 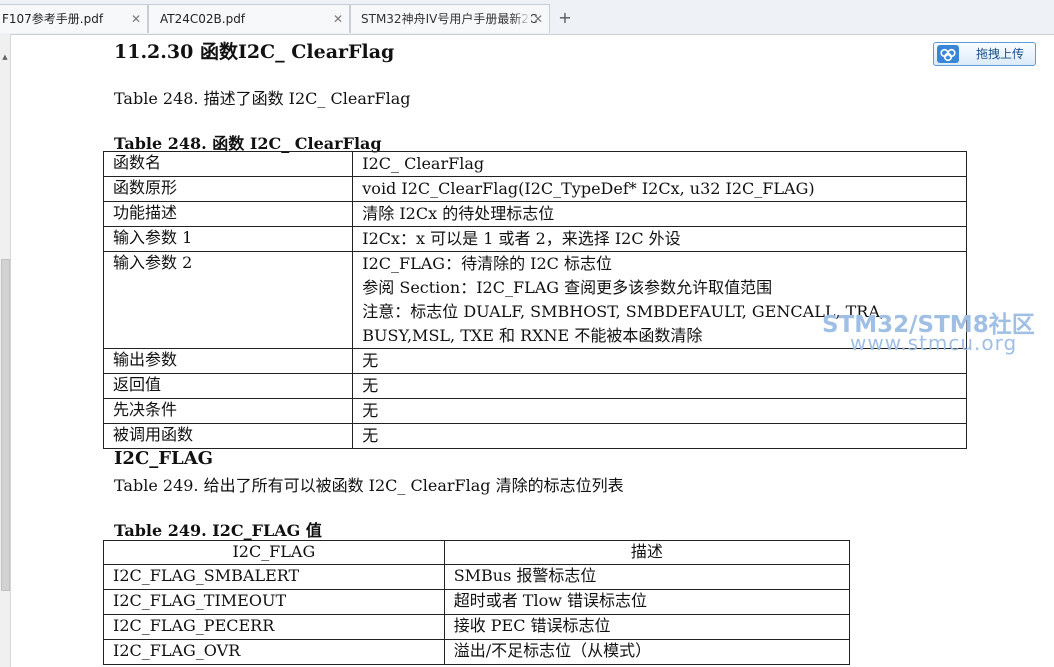 What do you see at coordinates (218, 530) in the screenshot?
I see `table-249-caption: Table 249. I2C_FLAG 值` at bounding box center [218, 530].